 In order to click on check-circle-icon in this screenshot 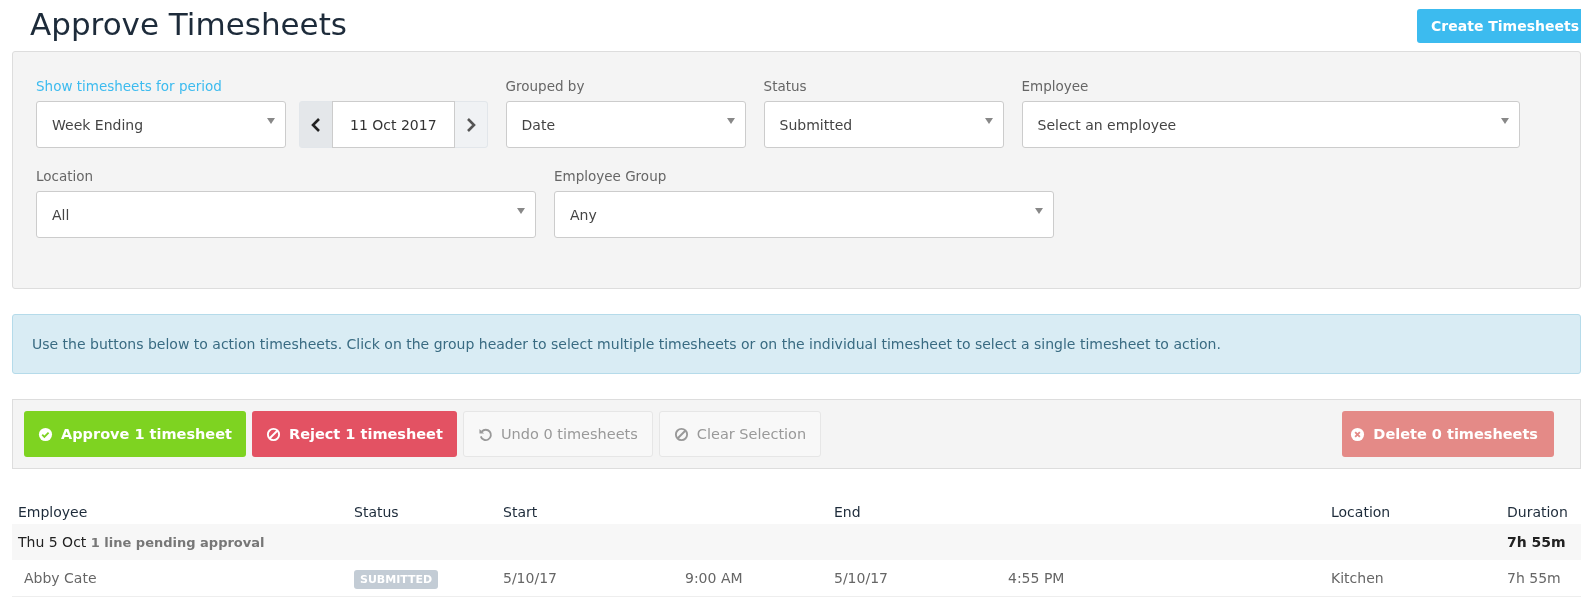, I will do `click(45, 434)`.